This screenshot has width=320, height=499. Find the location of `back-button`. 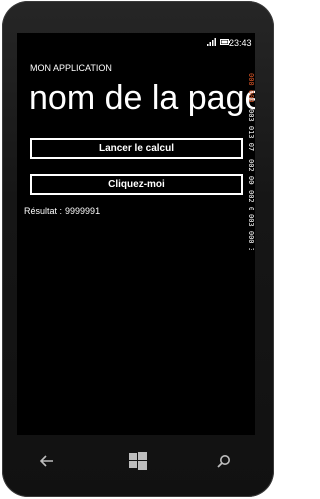

back-button is located at coordinates (47, 461).